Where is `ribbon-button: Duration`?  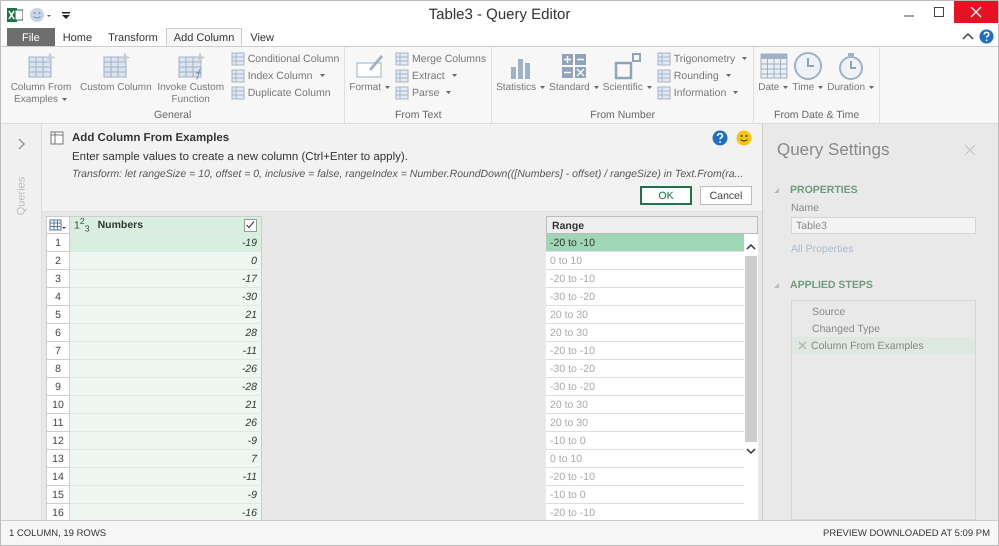 ribbon-button: Duration is located at coordinates (851, 79).